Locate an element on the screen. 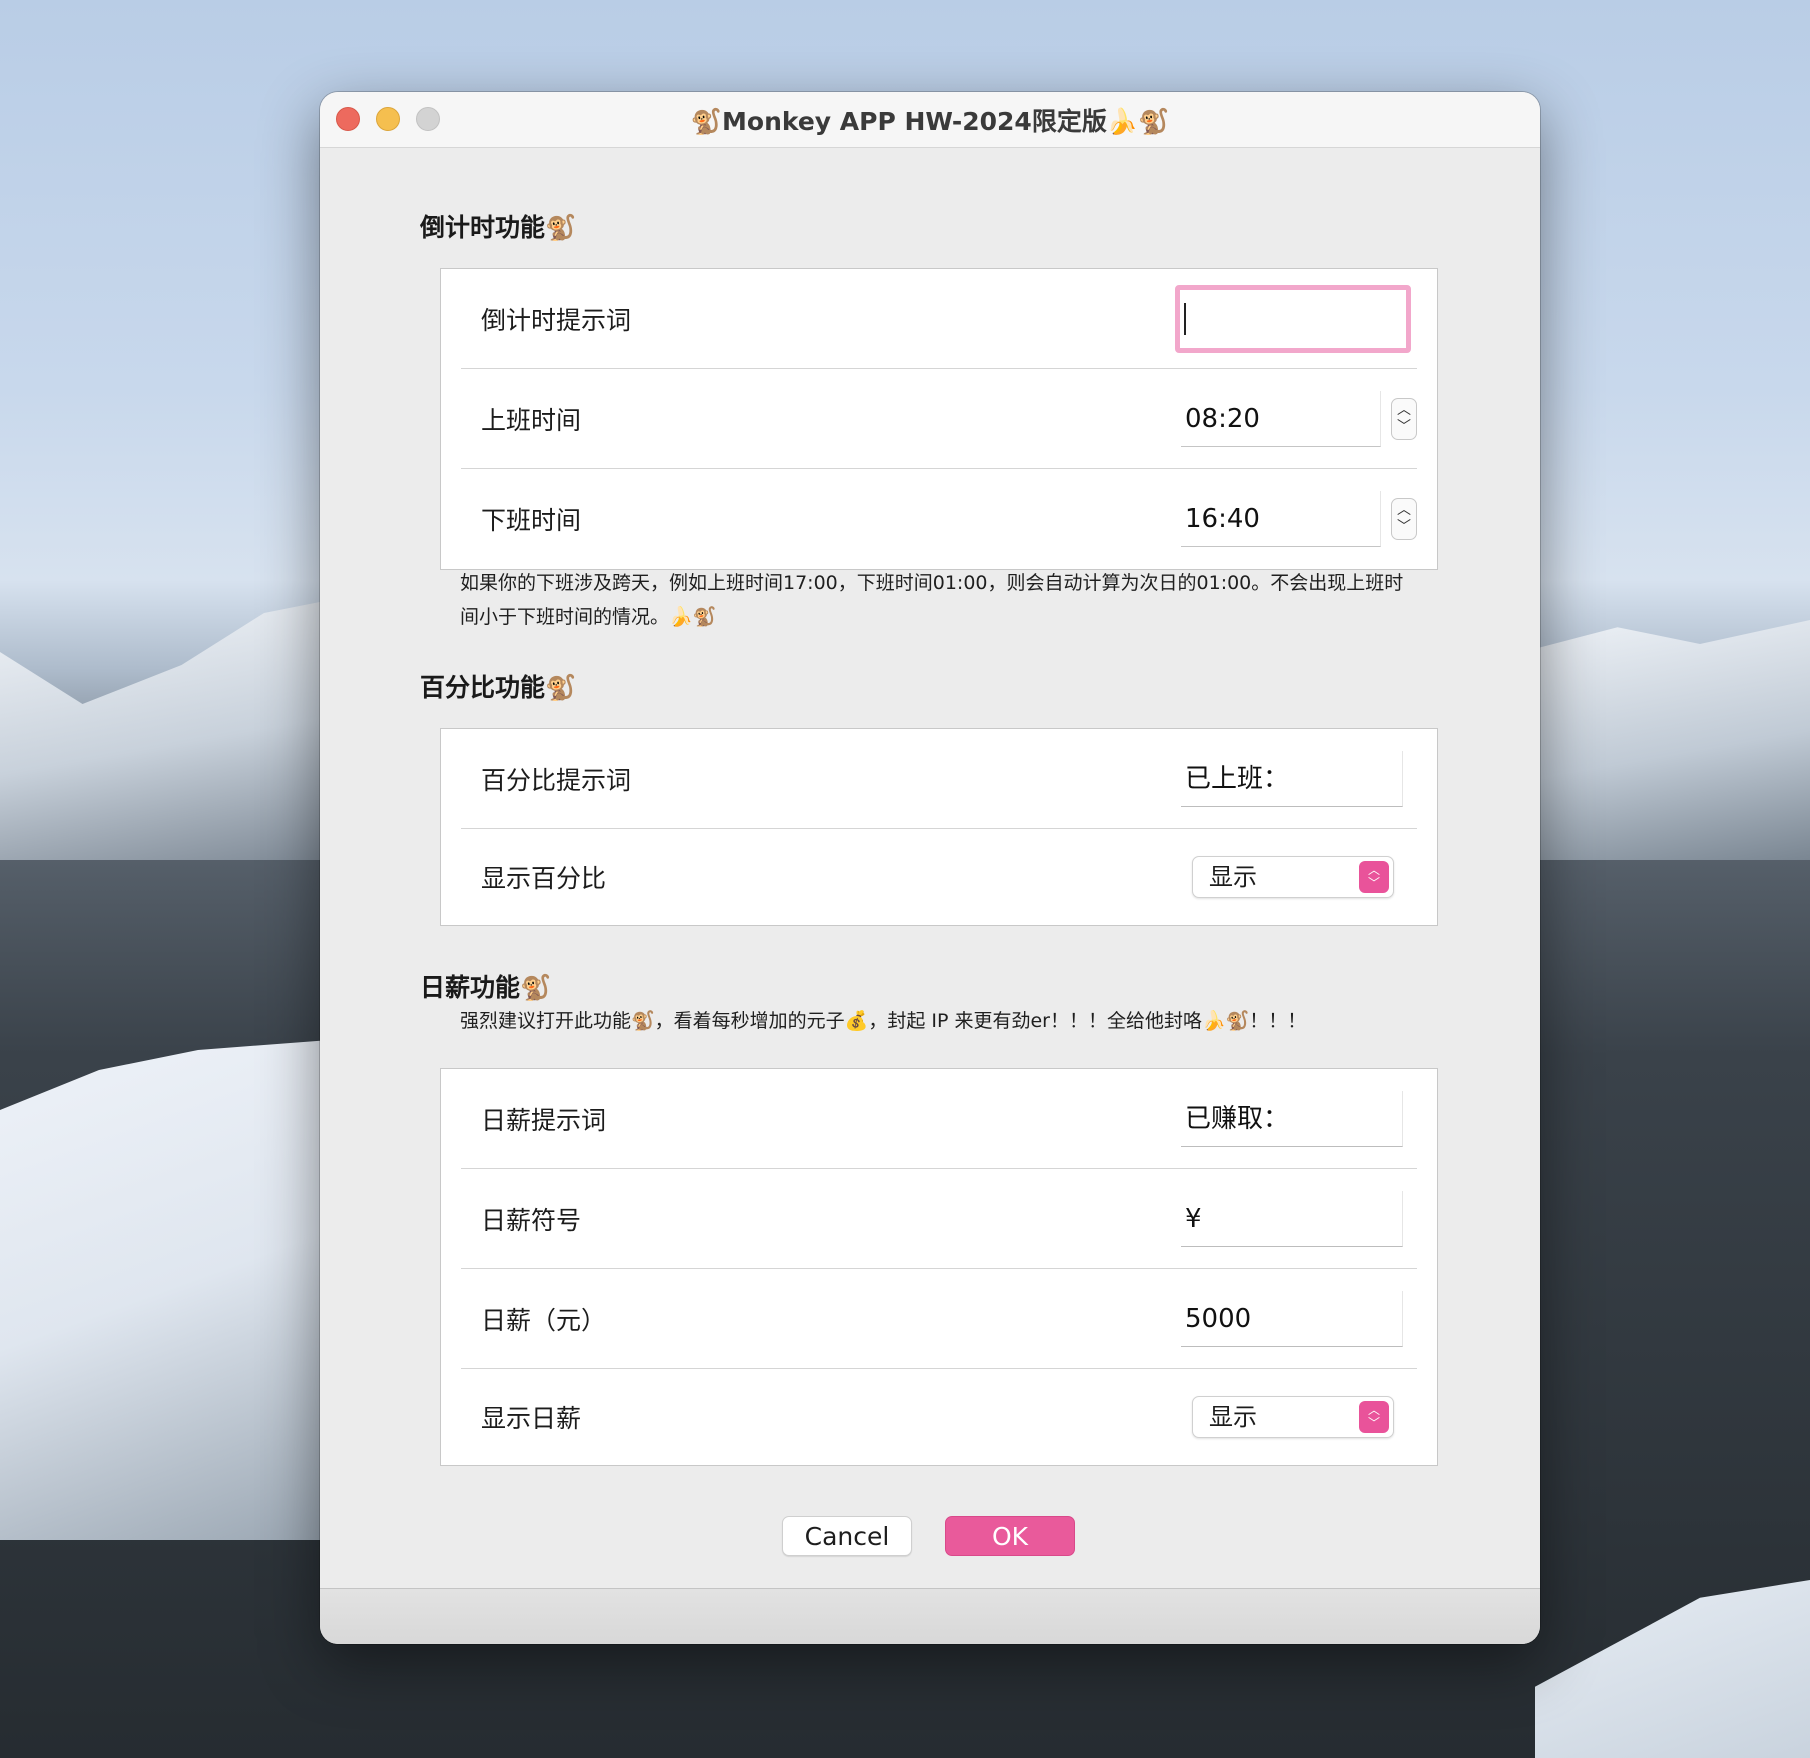 The width and height of the screenshot is (1810, 1758). percent-show-popup: 显示 ︿ ﹀ is located at coordinates (1293, 877).